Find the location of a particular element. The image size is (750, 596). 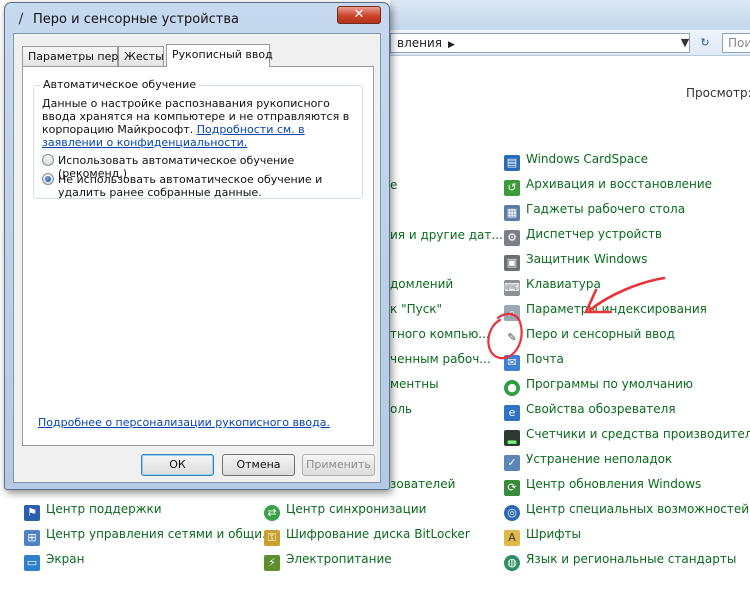

display-icon: ▭ is located at coordinates (32, 563).